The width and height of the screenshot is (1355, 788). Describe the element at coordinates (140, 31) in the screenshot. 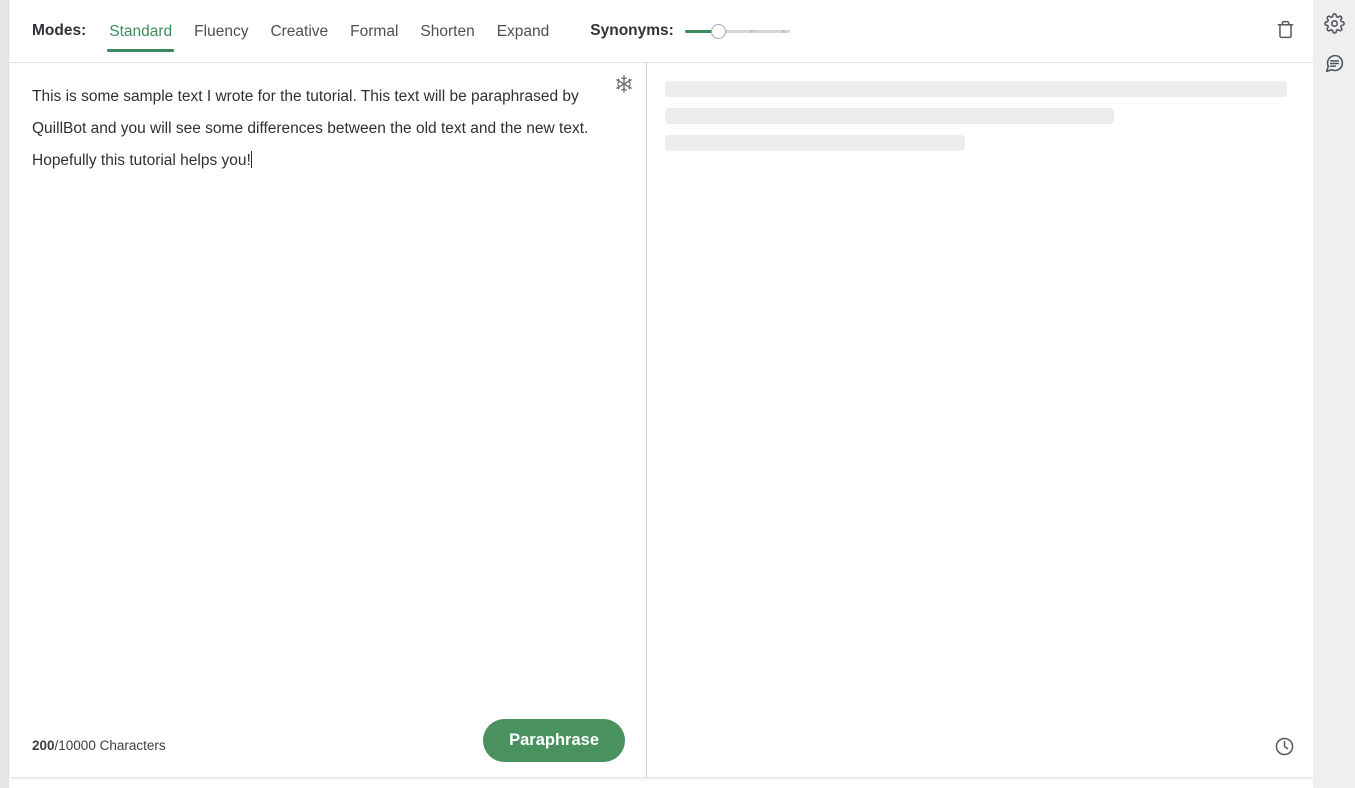

I see `mode-tab-standard: Standard` at that location.